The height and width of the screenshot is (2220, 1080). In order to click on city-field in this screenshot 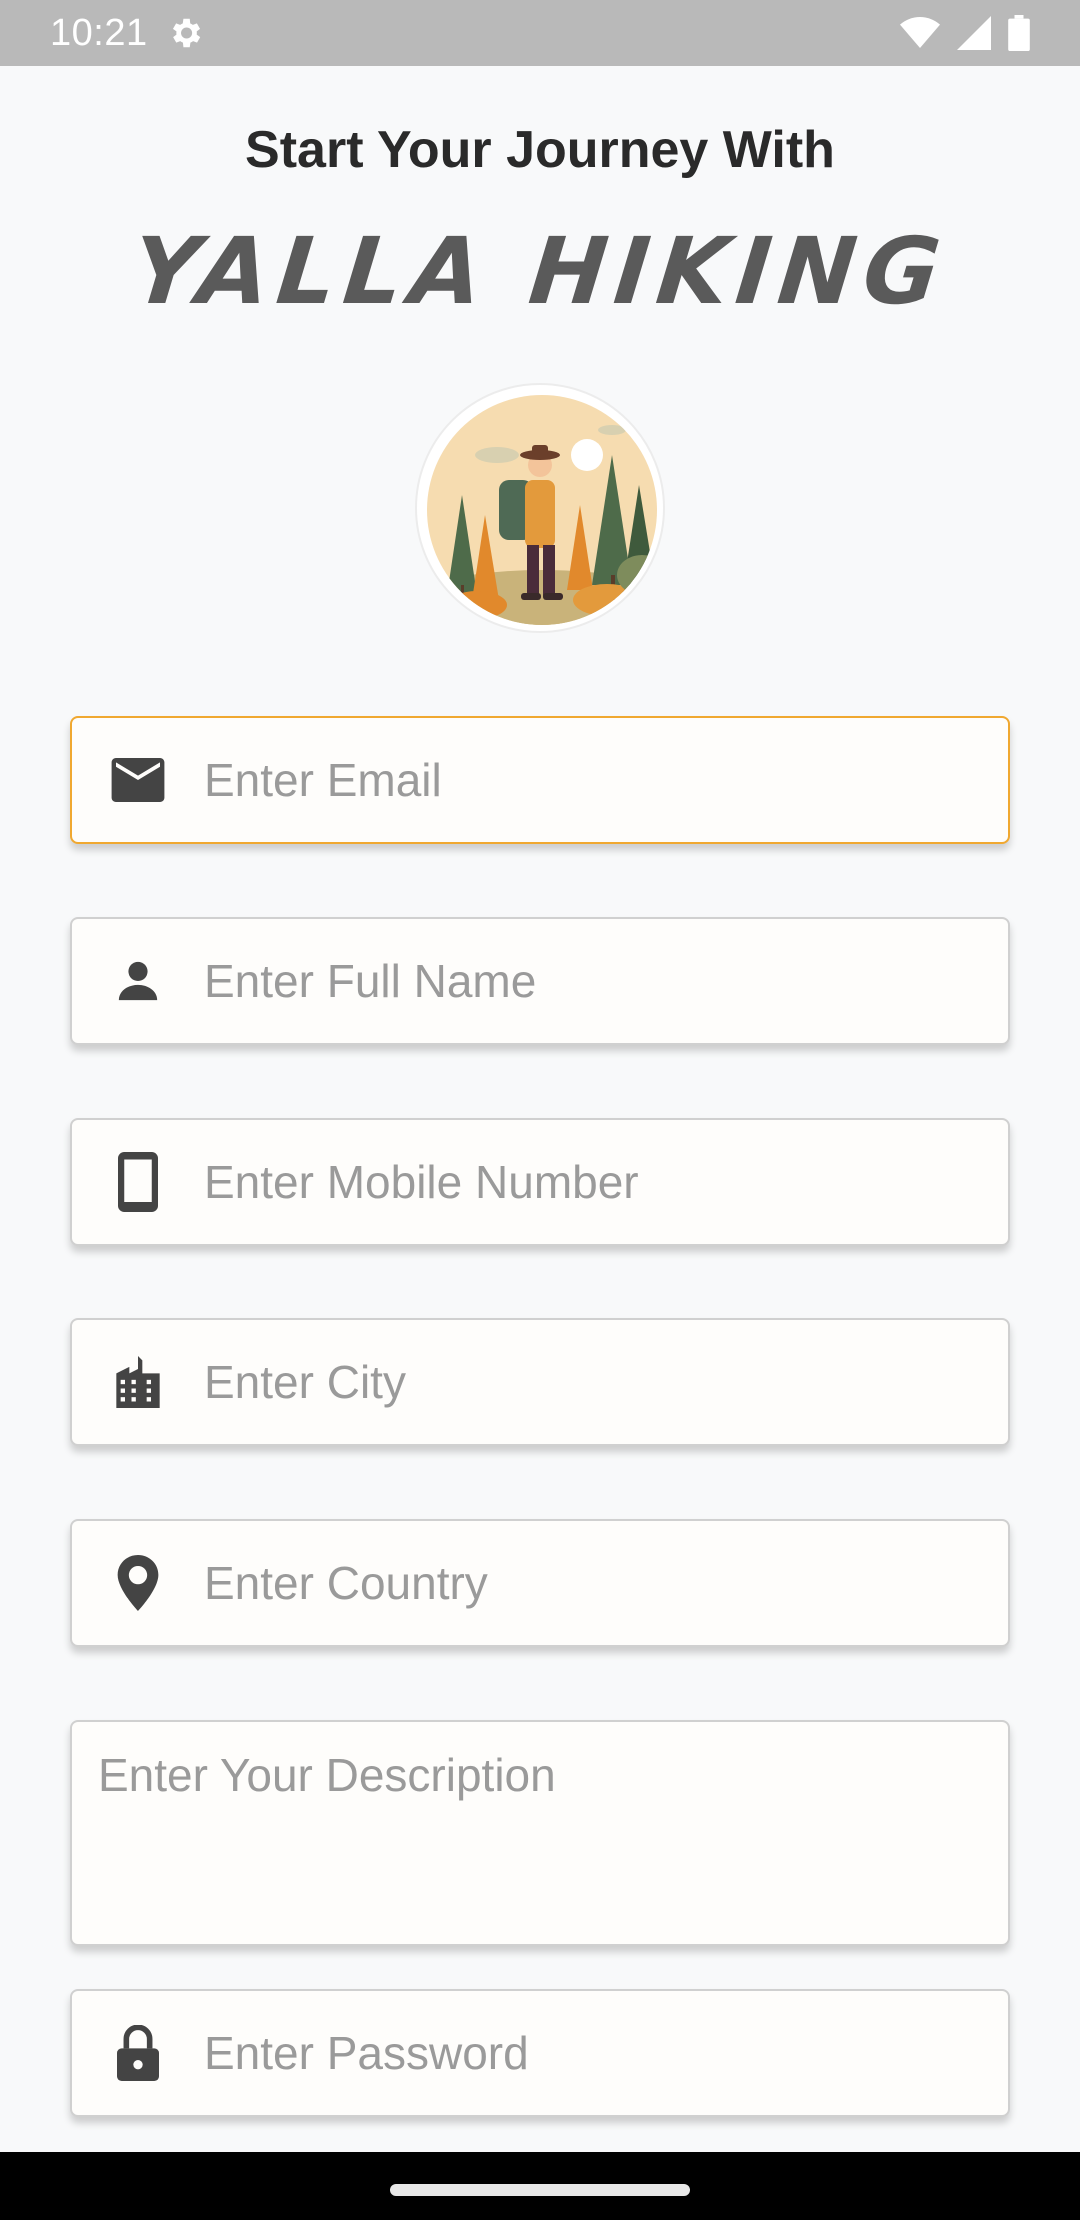, I will do `click(540, 1382)`.